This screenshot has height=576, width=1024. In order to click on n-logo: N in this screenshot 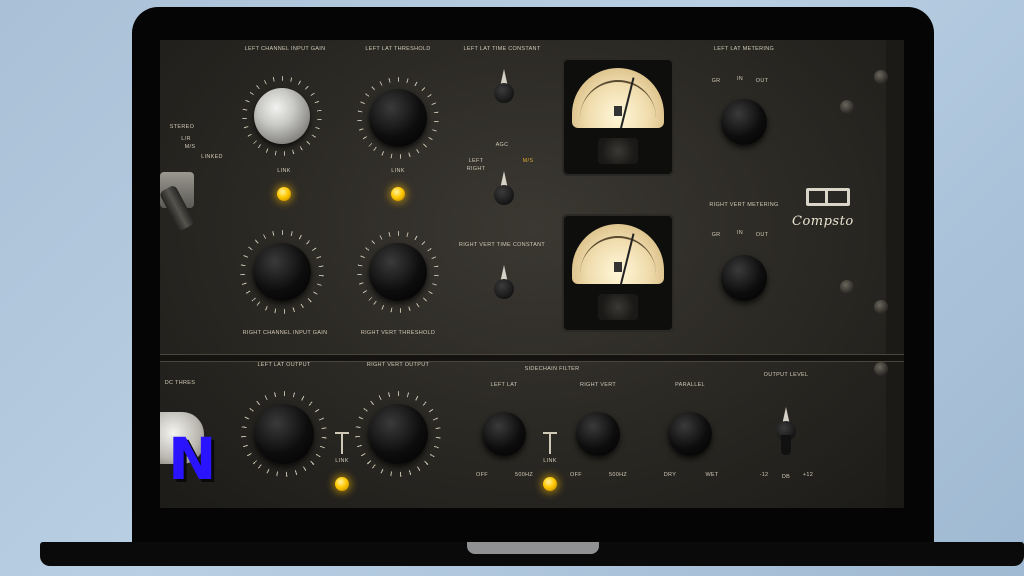, I will do `click(192, 459)`.